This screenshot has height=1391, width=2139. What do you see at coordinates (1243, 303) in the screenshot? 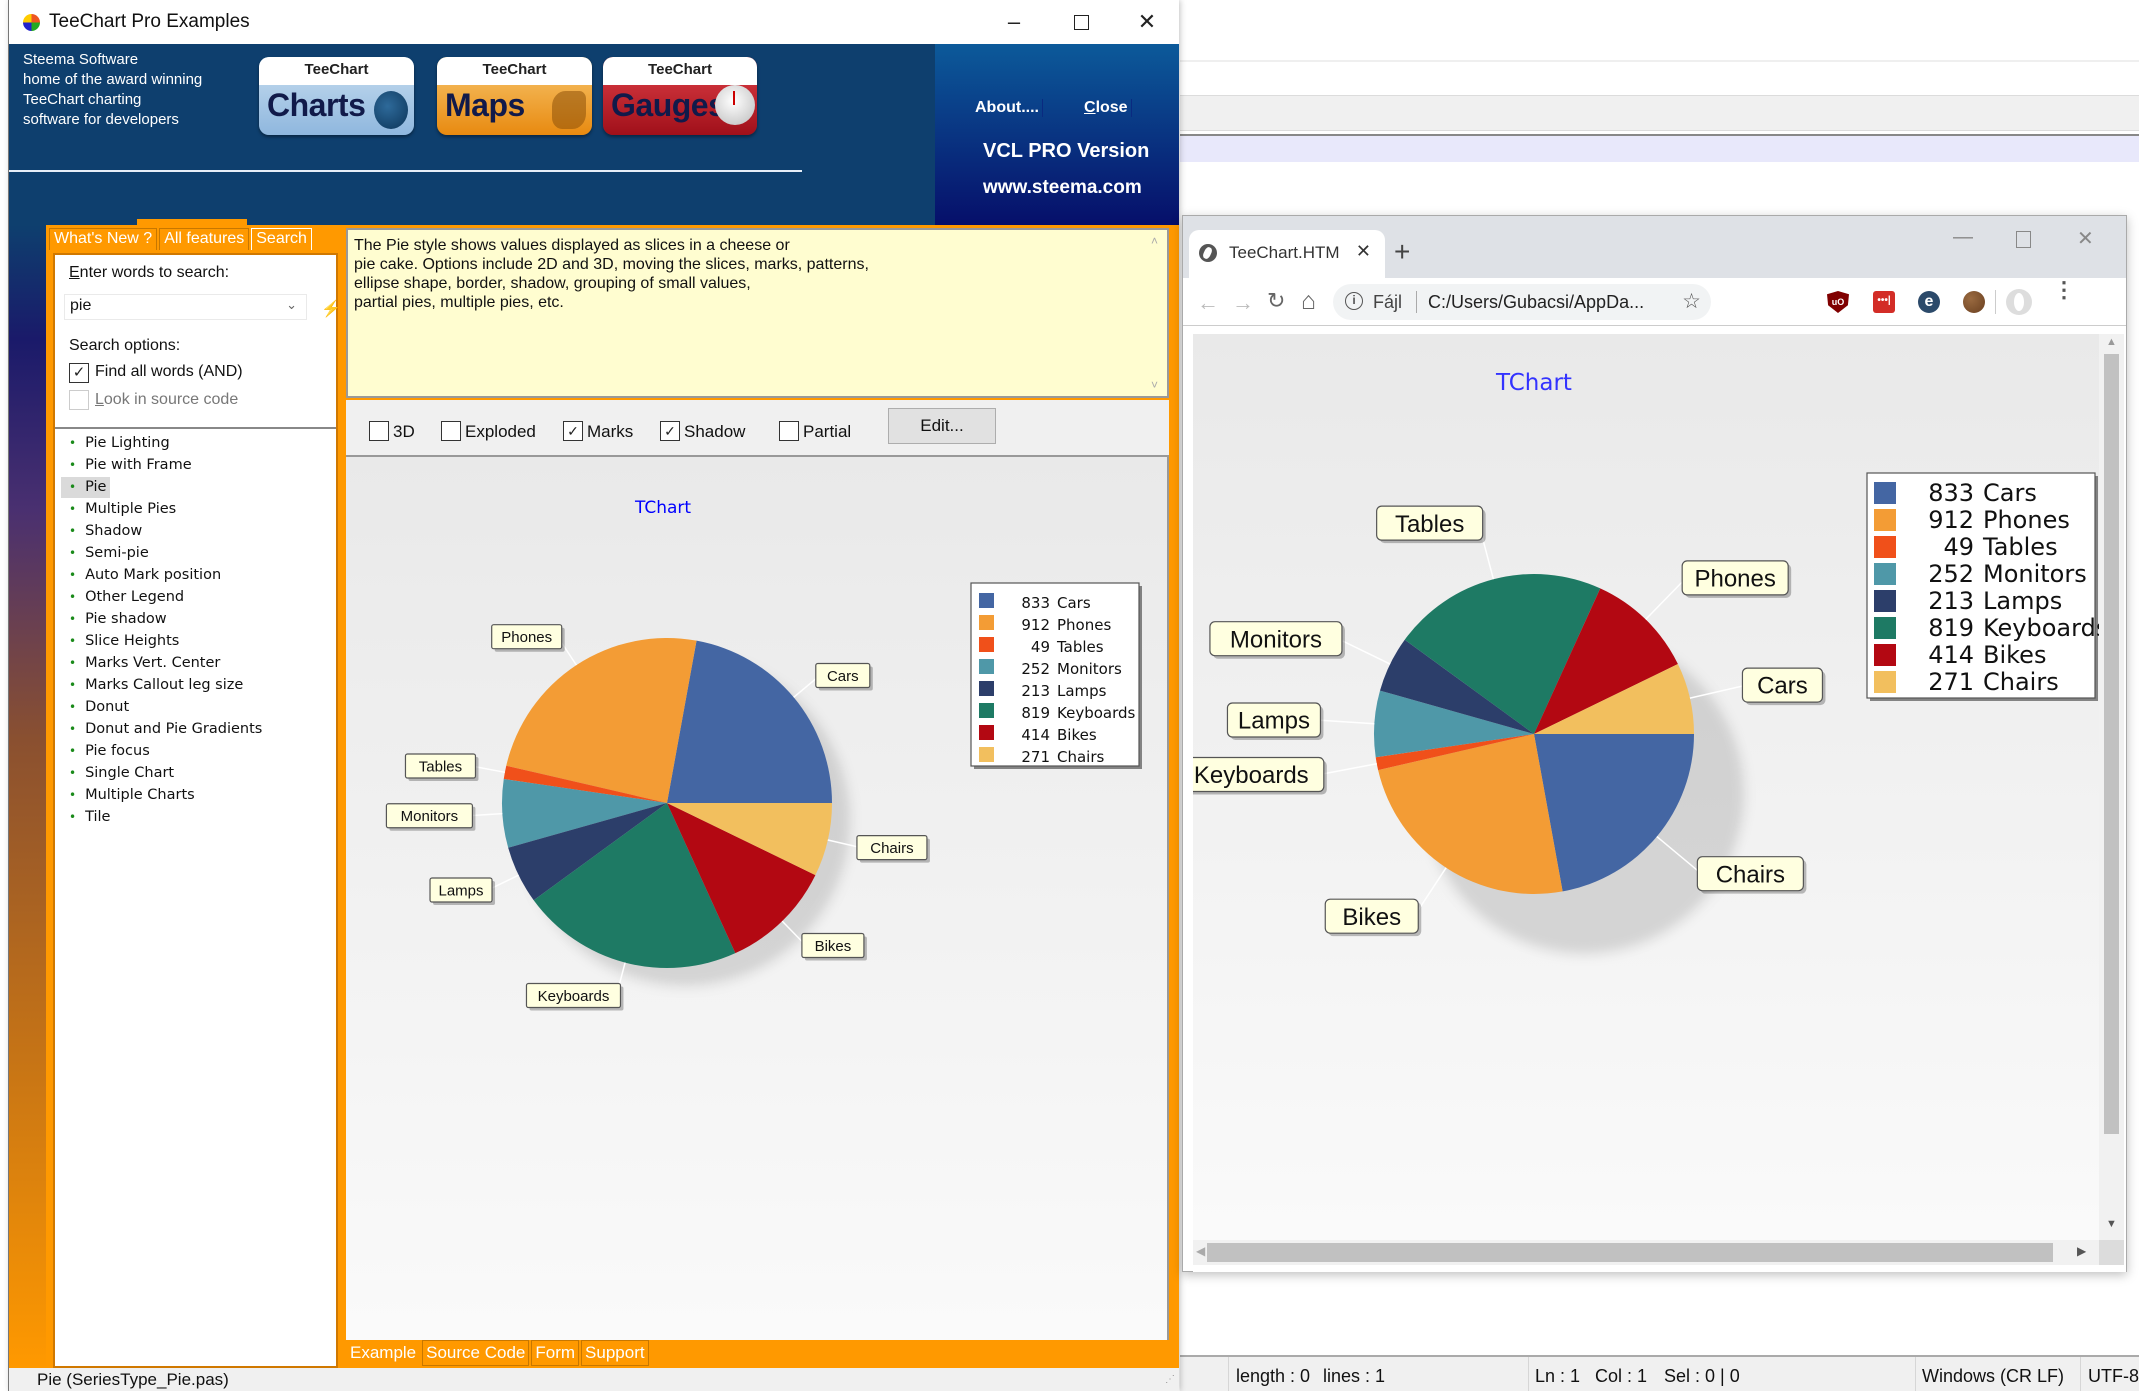
I see `forward-arrow-icon: →` at bounding box center [1243, 303].